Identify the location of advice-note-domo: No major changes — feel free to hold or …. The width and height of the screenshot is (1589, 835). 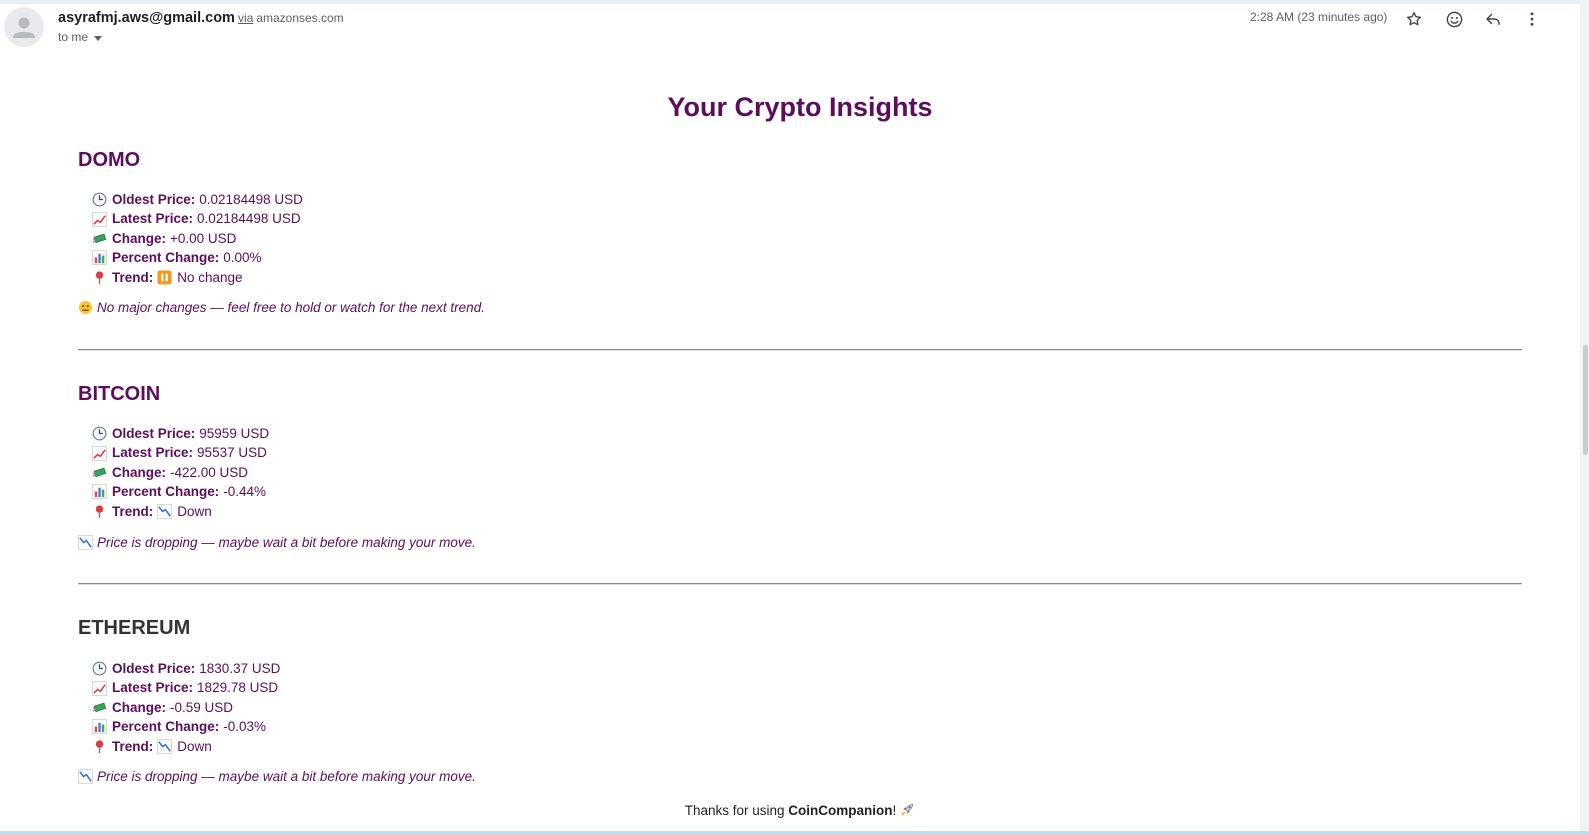
(281, 307).